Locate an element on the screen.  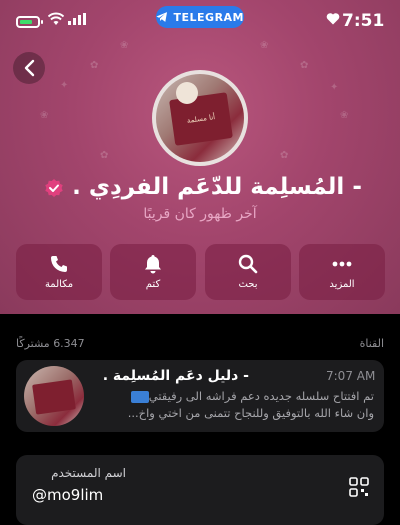
profile-name-row: - المُسلِمة للدّعَم الفردِي . is located at coordinates (200, 187).